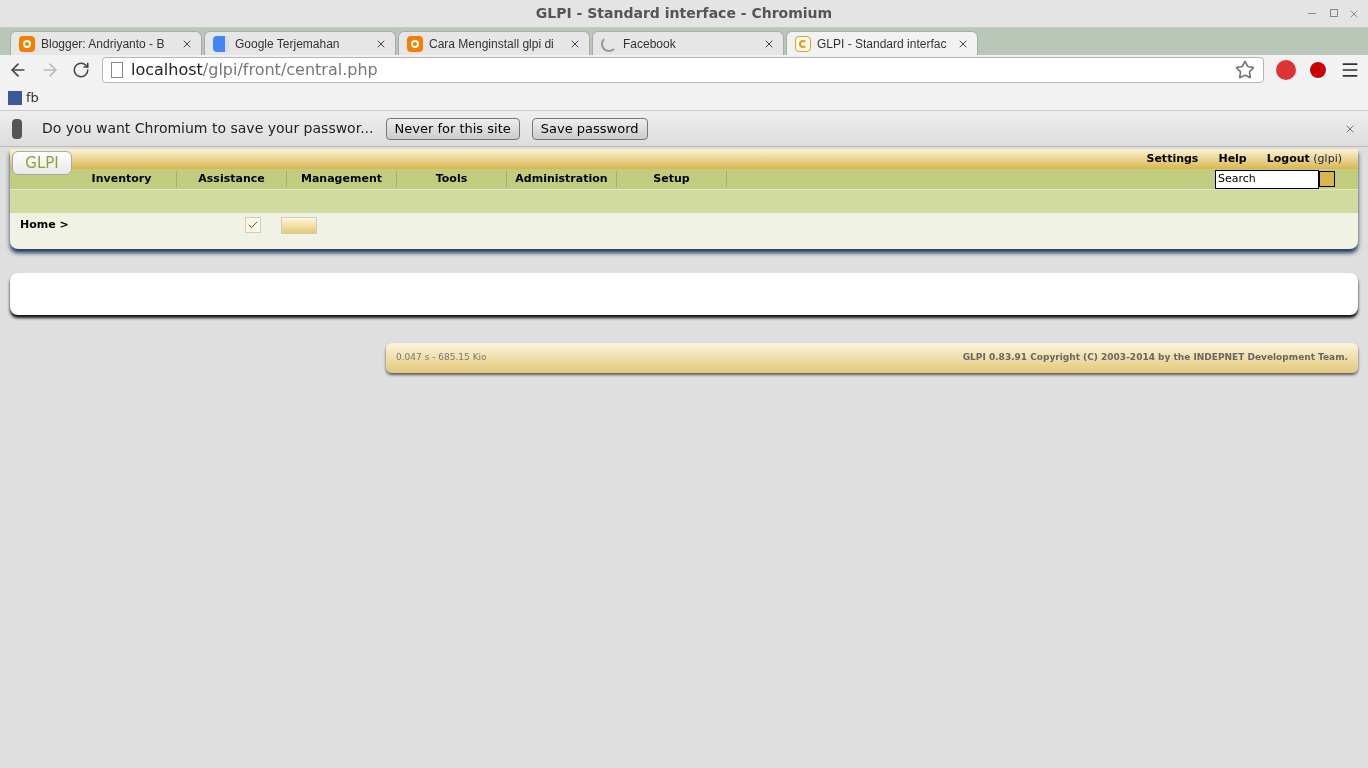  Describe the element at coordinates (1155, 358) in the screenshot. I see `footer-copyright: GLPI 0.83.91 Copyright (C) 2003-2014 by the INDEPNET Development Team.` at that location.